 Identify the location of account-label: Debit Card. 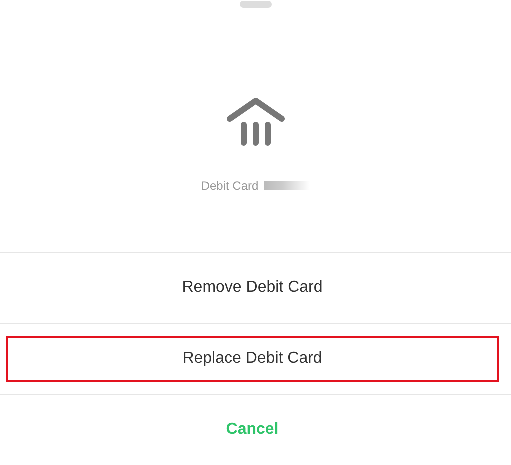
(230, 185).